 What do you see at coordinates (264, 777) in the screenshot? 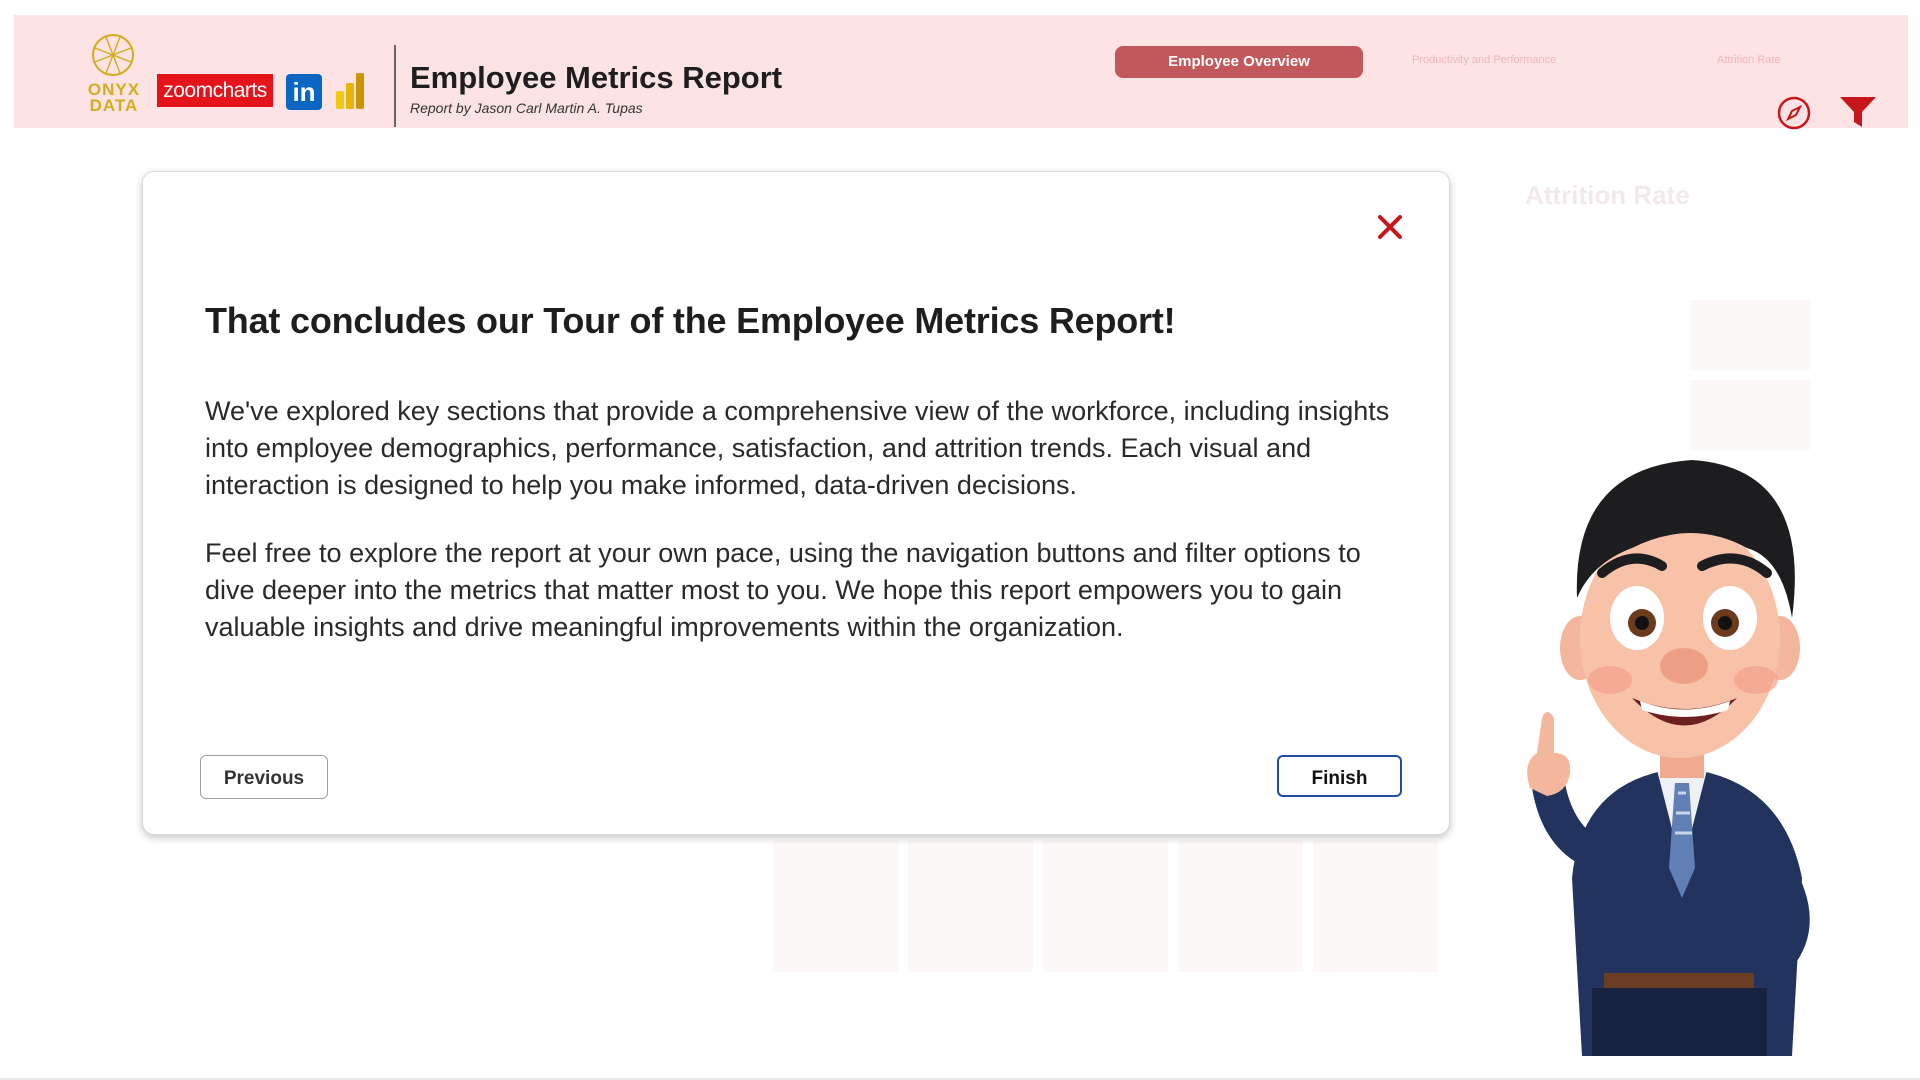
I see `previous-button: Previous` at bounding box center [264, 777].